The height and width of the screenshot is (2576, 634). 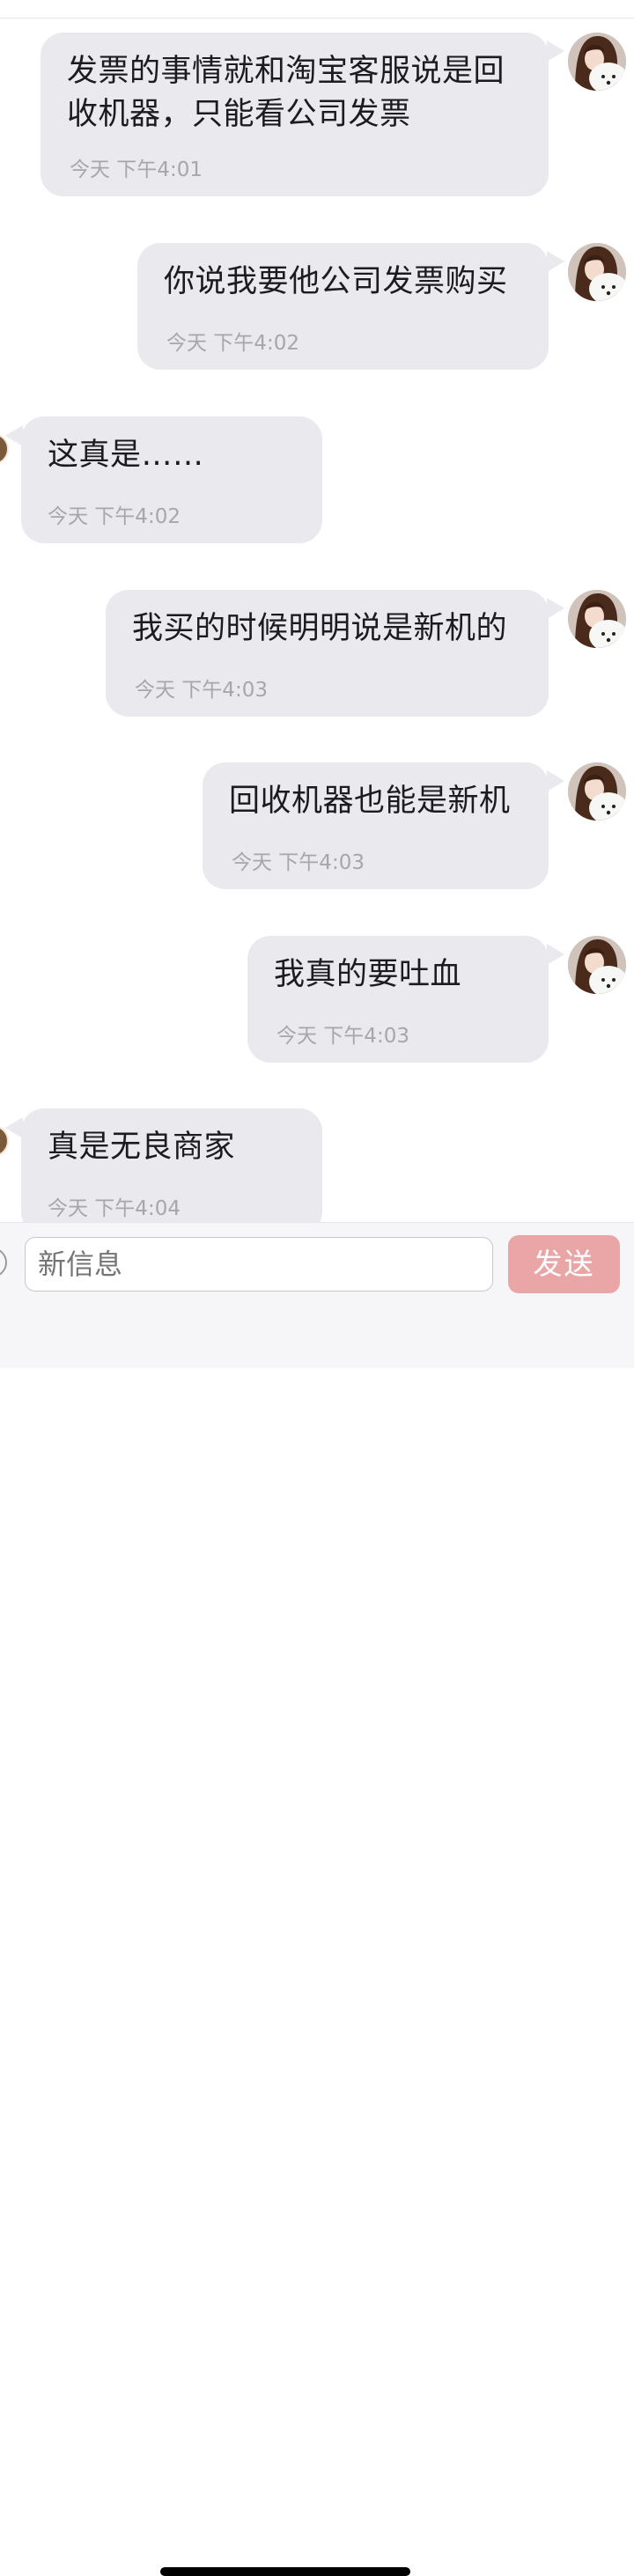 What do you see at coordinates (259, 1264) in the screenshot?
I see `message-input` at bounding box center [259, 1264].